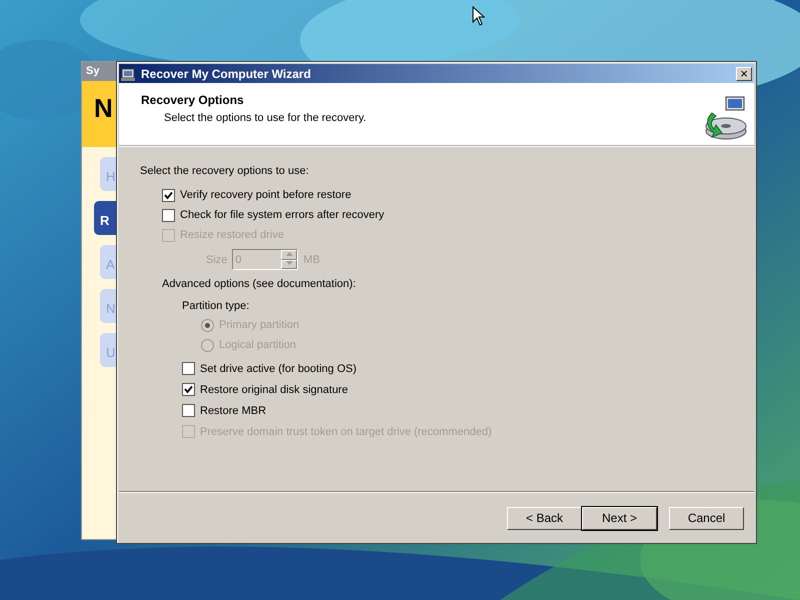 The image size is (800, 600). Describe the element at coordinates (619, 518) in the screenshot. I see `wizard-button: Next >` at that location.